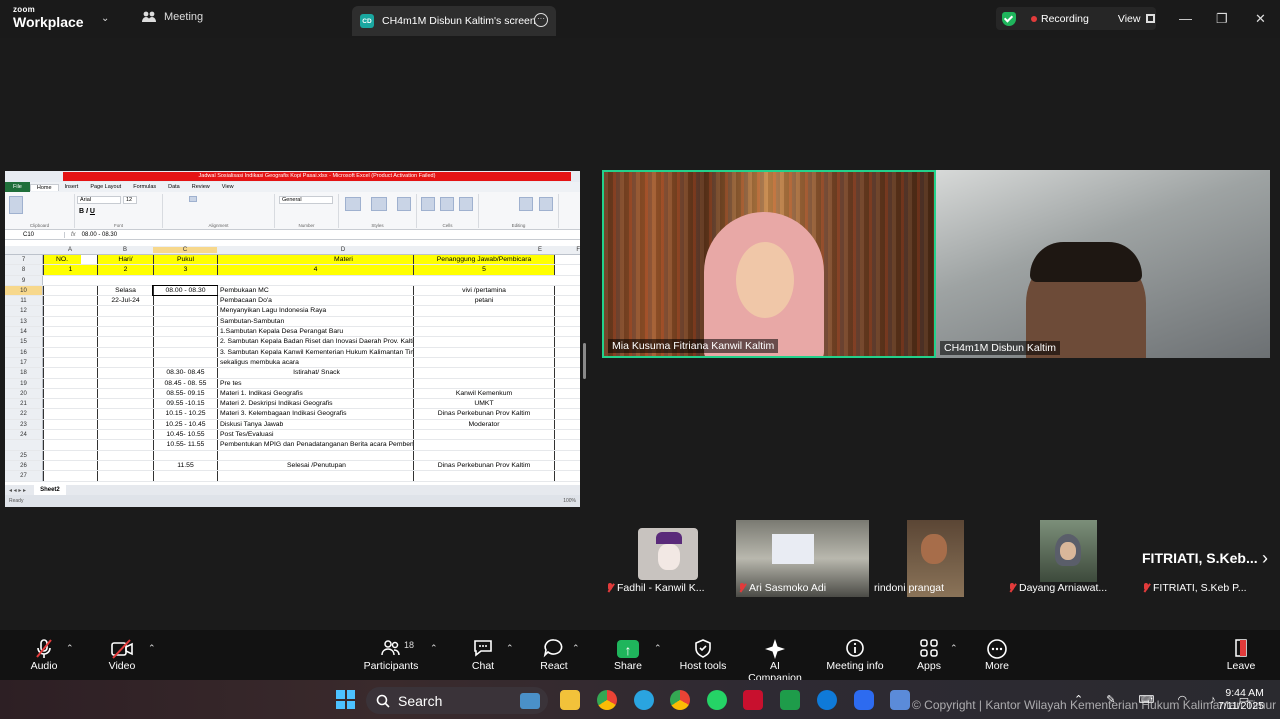  I want to click on cell: 3, so click(185, 270).